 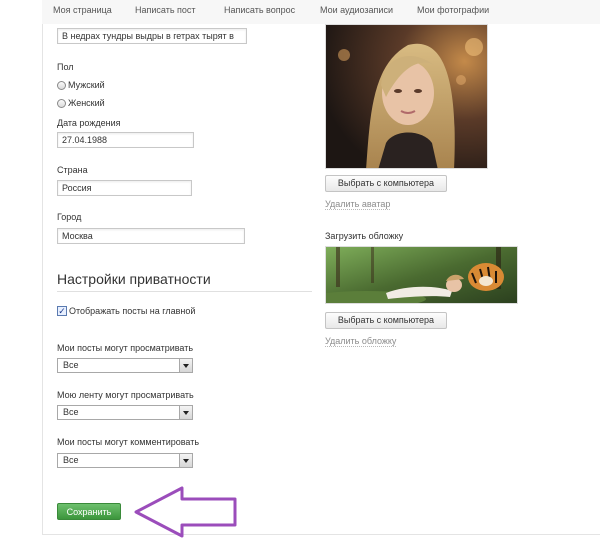 What do you see at coordinates (185, 512) in the screenshot?
I see `annotation-arrow-icon` at bounding box center [185, 512].